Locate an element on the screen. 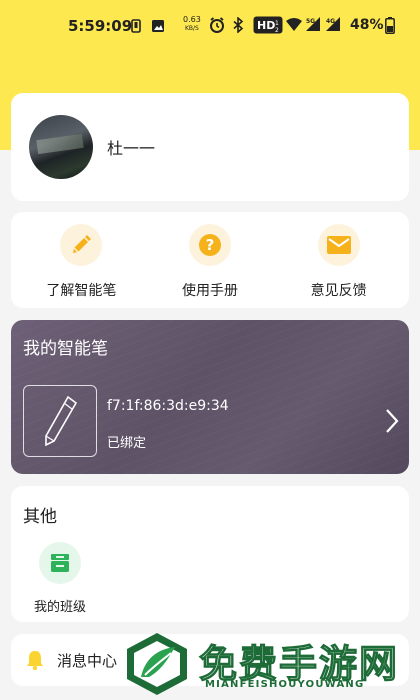 This screenshot has height=700, width=420. bell-icon is located at coordinates (35, 661).